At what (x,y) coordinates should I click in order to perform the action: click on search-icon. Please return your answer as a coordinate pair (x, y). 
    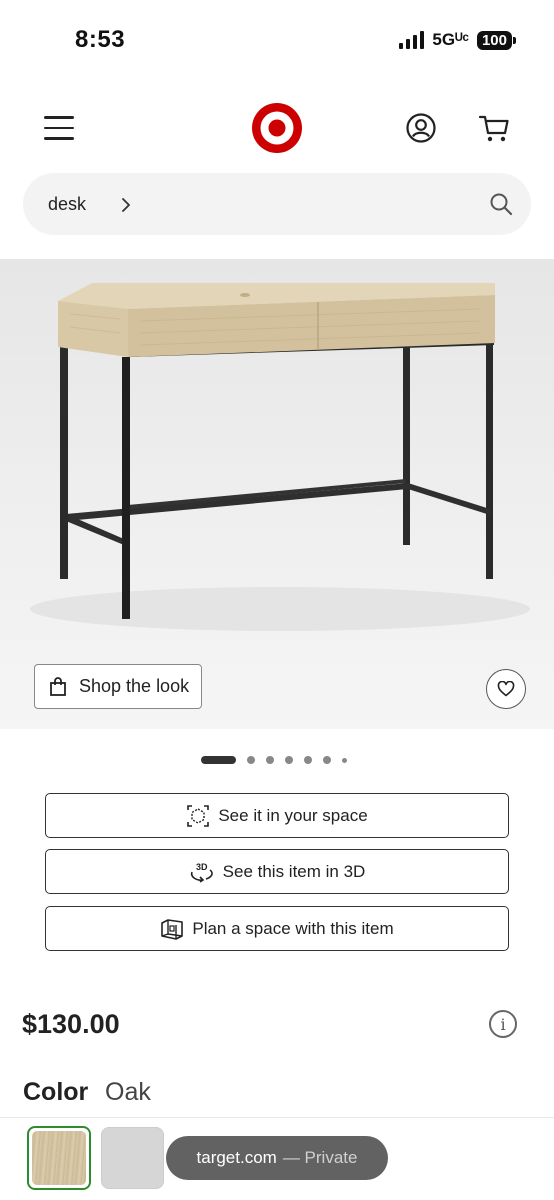
    Looking at the image, I should click on (501, 204).